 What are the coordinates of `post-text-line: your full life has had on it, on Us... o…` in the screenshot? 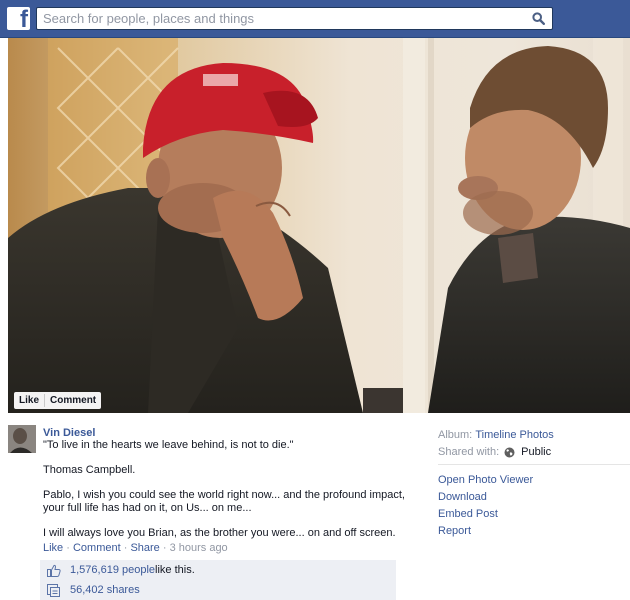 It's located at (147, 508).